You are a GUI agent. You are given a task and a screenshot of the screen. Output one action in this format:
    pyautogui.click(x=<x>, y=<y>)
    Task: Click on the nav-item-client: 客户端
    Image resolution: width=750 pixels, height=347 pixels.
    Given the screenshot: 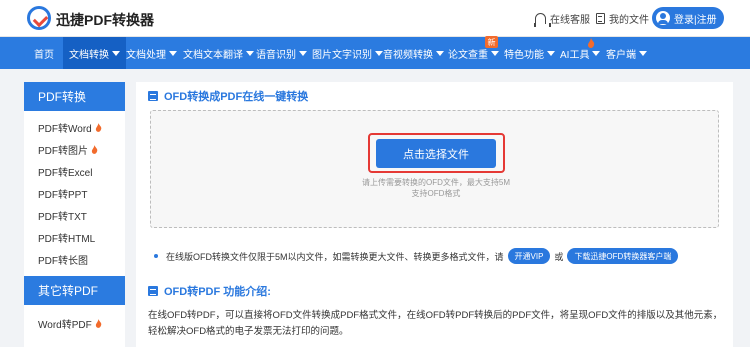 What is the action you would take?
    pyautogui.click(x=626, y=53)
    